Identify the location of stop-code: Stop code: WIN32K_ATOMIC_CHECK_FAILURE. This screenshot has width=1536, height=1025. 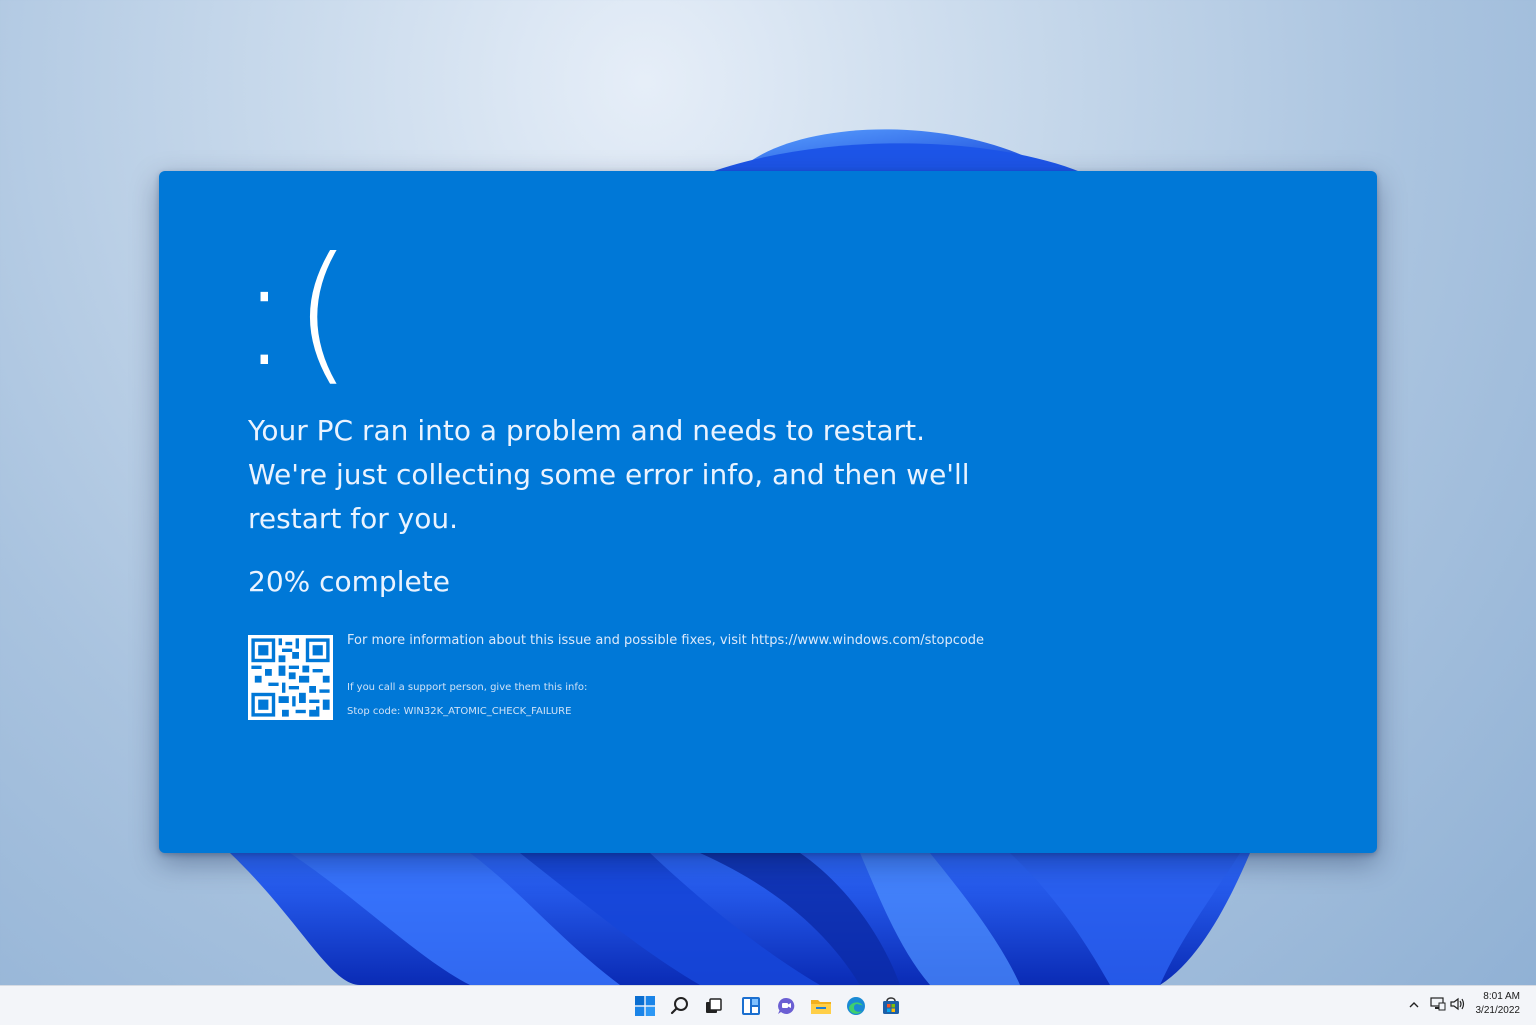
(459, 711).